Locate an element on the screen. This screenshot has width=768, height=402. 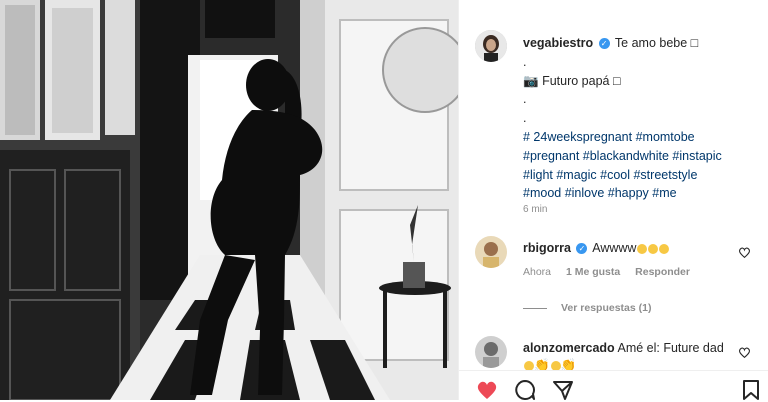
caption-line-2: Futuro papá is located at coordinates (577, 80).